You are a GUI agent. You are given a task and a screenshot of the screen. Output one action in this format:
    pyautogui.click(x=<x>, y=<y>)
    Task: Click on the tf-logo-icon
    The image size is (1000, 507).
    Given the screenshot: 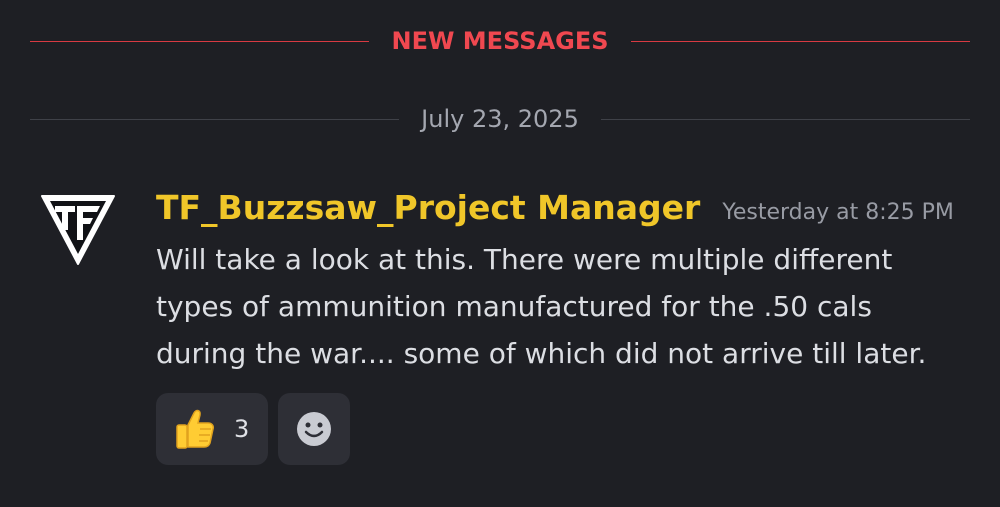 What is the action you would take?
    pyautogui.click(x=78, y=230)
    